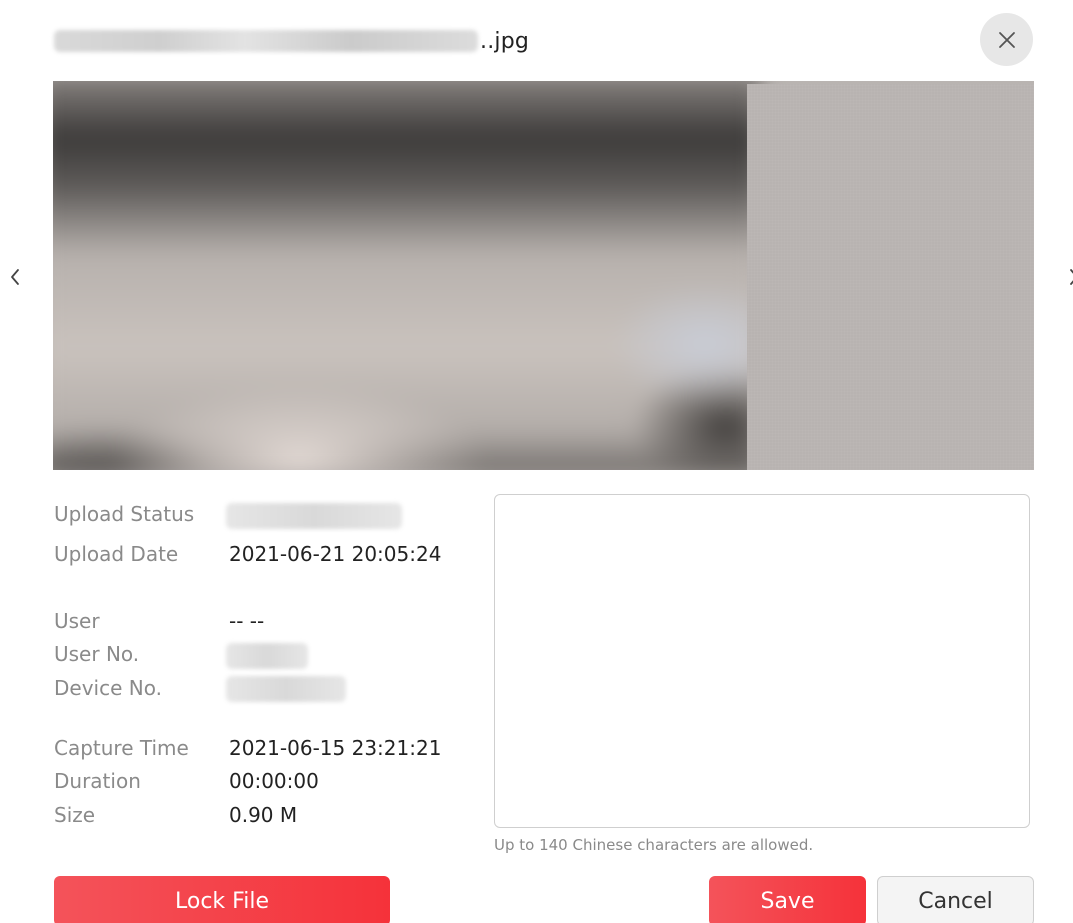  What do you see at coordinates (955, 899) in the screenshot?
I see `cancel-button: Cancel` at bounding box center [955, 899].